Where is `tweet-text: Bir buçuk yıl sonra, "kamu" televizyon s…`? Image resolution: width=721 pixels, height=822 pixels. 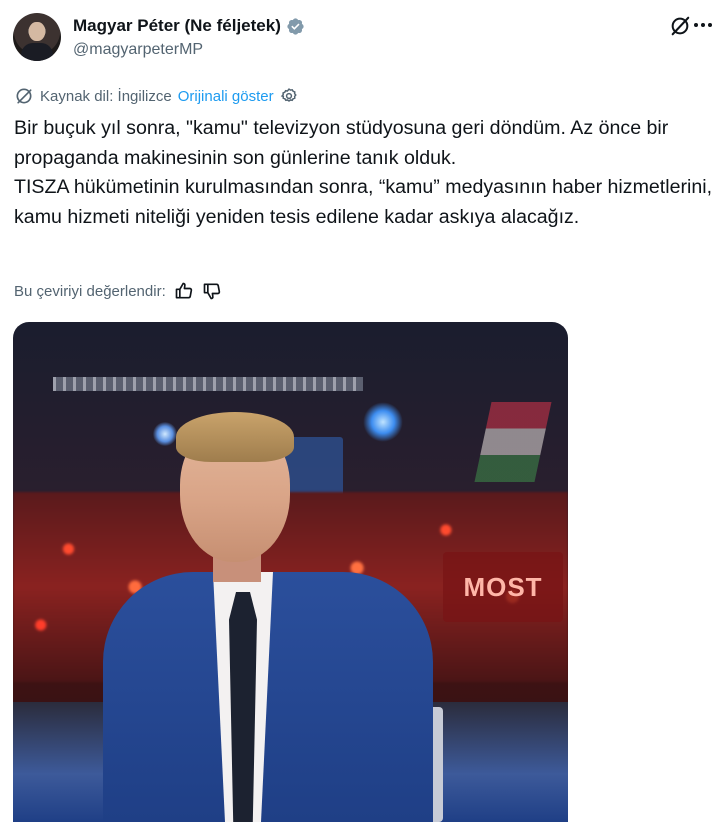 tweet-text: Bir buçuk yıl sonra, "kamu" televizyon s… is located at coordinates (364, 173).